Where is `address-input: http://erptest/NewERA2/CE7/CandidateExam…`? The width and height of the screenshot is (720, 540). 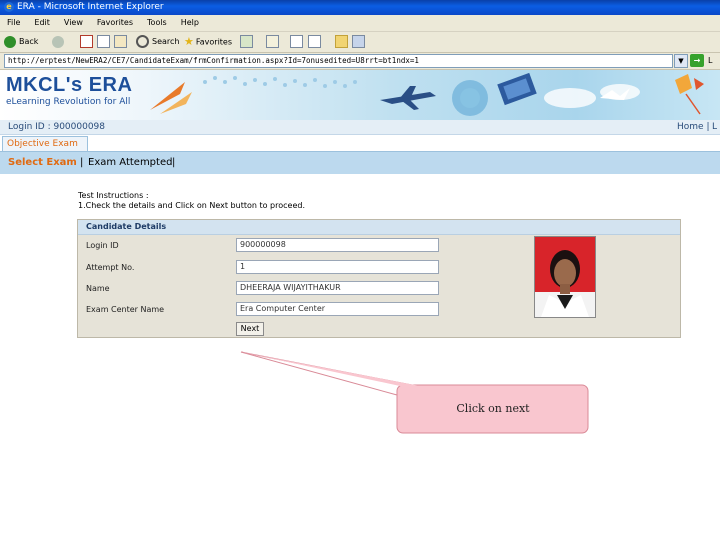
address-input: http://erptest/NewERA2/CE7/CandidateExam… is located at coordinates (338, 61).